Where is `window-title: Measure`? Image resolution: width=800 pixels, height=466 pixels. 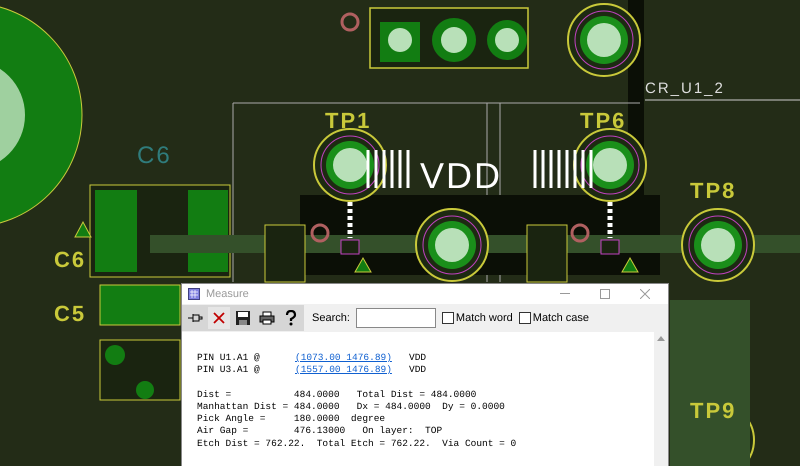
window-title: Measure is located at coordinates (227, 294).